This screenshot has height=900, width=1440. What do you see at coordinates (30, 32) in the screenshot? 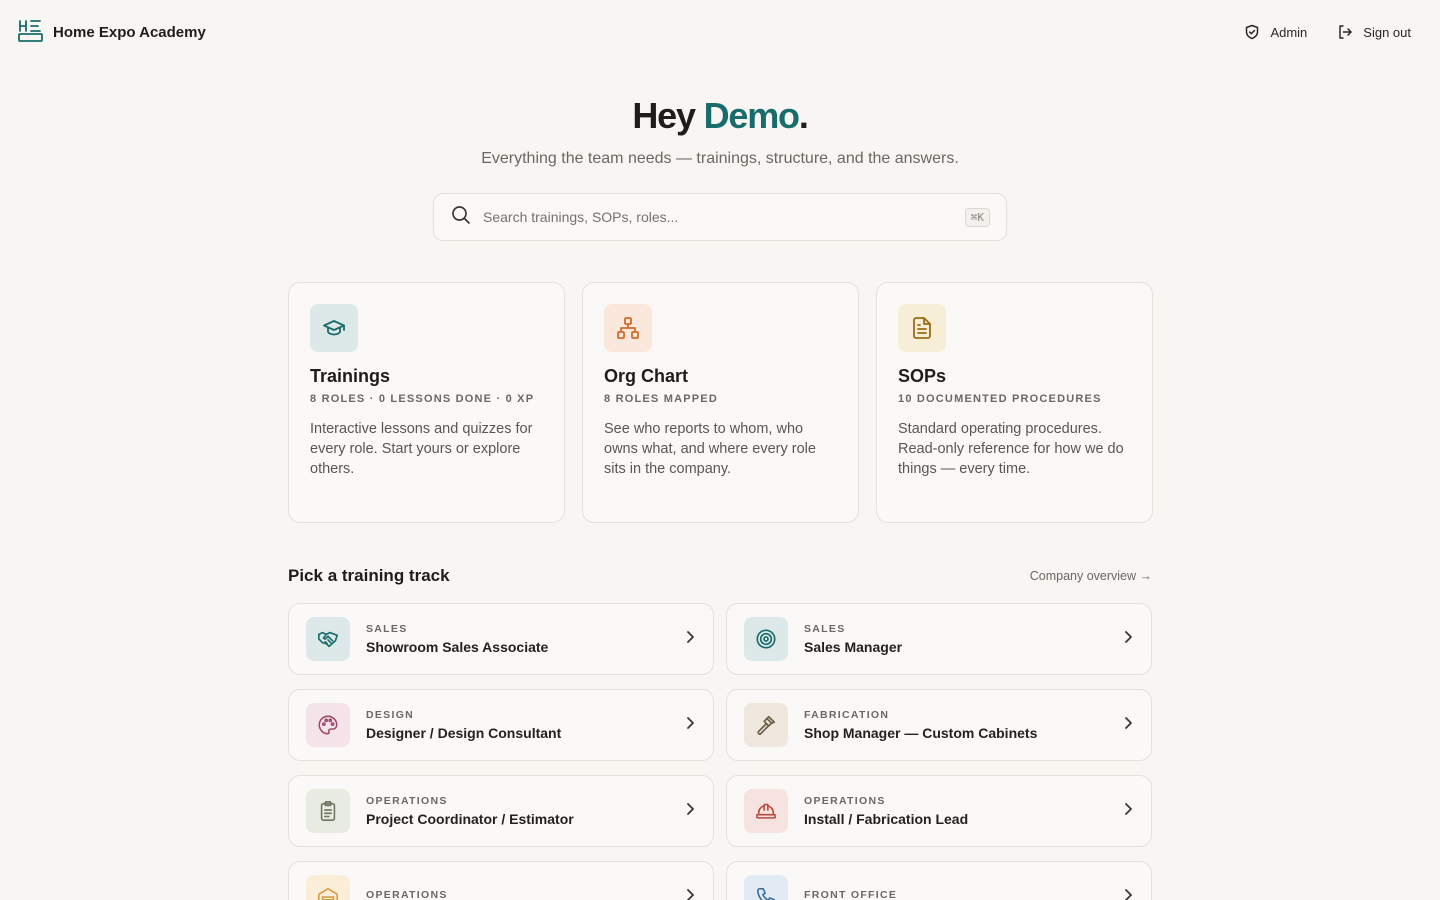
I see `store-logo-icon` at bounding box center [30, 32].